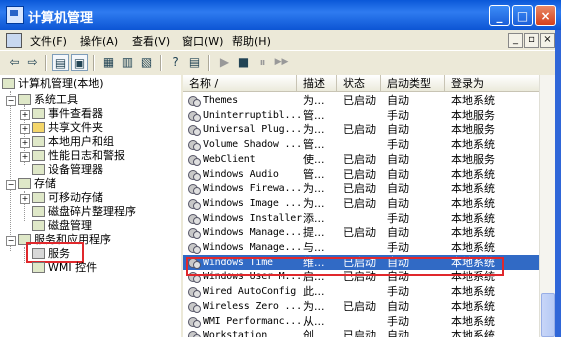 The height and width of the screenshot is (337, 561). What do you see at coordinates (361, 115) in the screenshot?
I see `table-row: Uninterruptibl... 管... 手动 本地服务` at bounding box center [361, 115].